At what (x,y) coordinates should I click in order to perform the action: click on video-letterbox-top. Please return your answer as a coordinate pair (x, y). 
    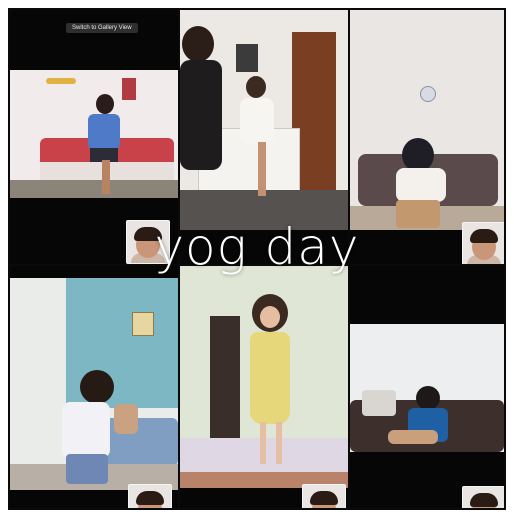
    Looking at the image, I should click on (94, 40).